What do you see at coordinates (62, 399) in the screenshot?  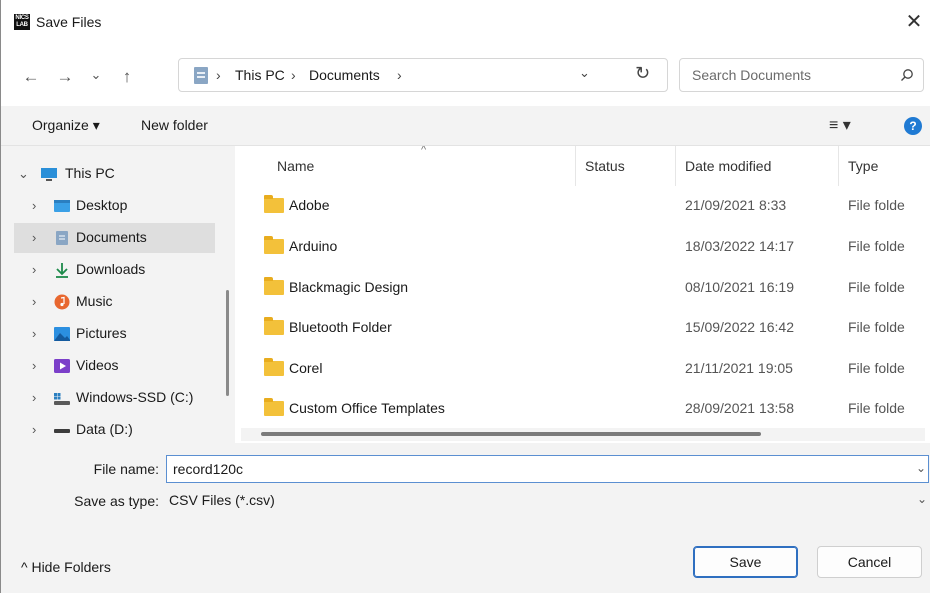 I see `drive-c-icon` at bounding box center [62, 399].